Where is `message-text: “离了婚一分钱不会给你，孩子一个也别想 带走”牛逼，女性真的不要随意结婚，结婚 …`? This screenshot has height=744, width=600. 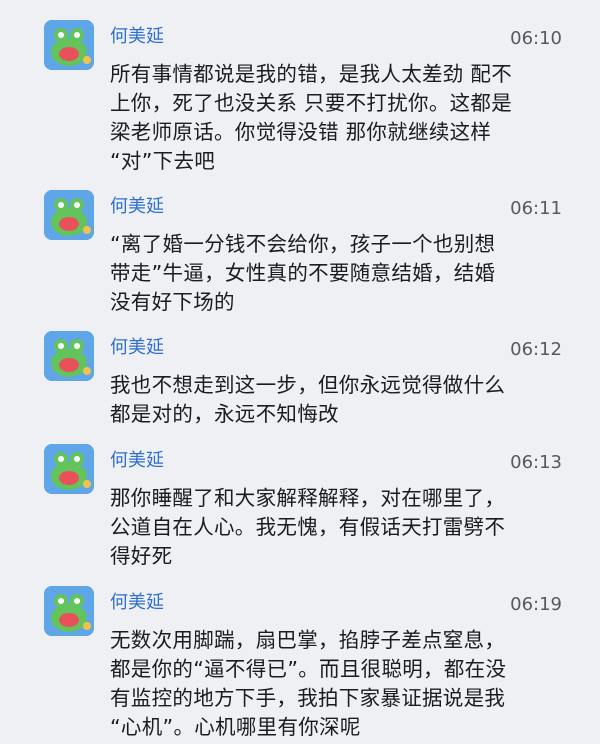 message-text: “离了婚一分钱不会给你，孩子一个也别想 带走”牛逼，女性真的不要随意结婚，结婚 … is located at coordinates (303, 273).